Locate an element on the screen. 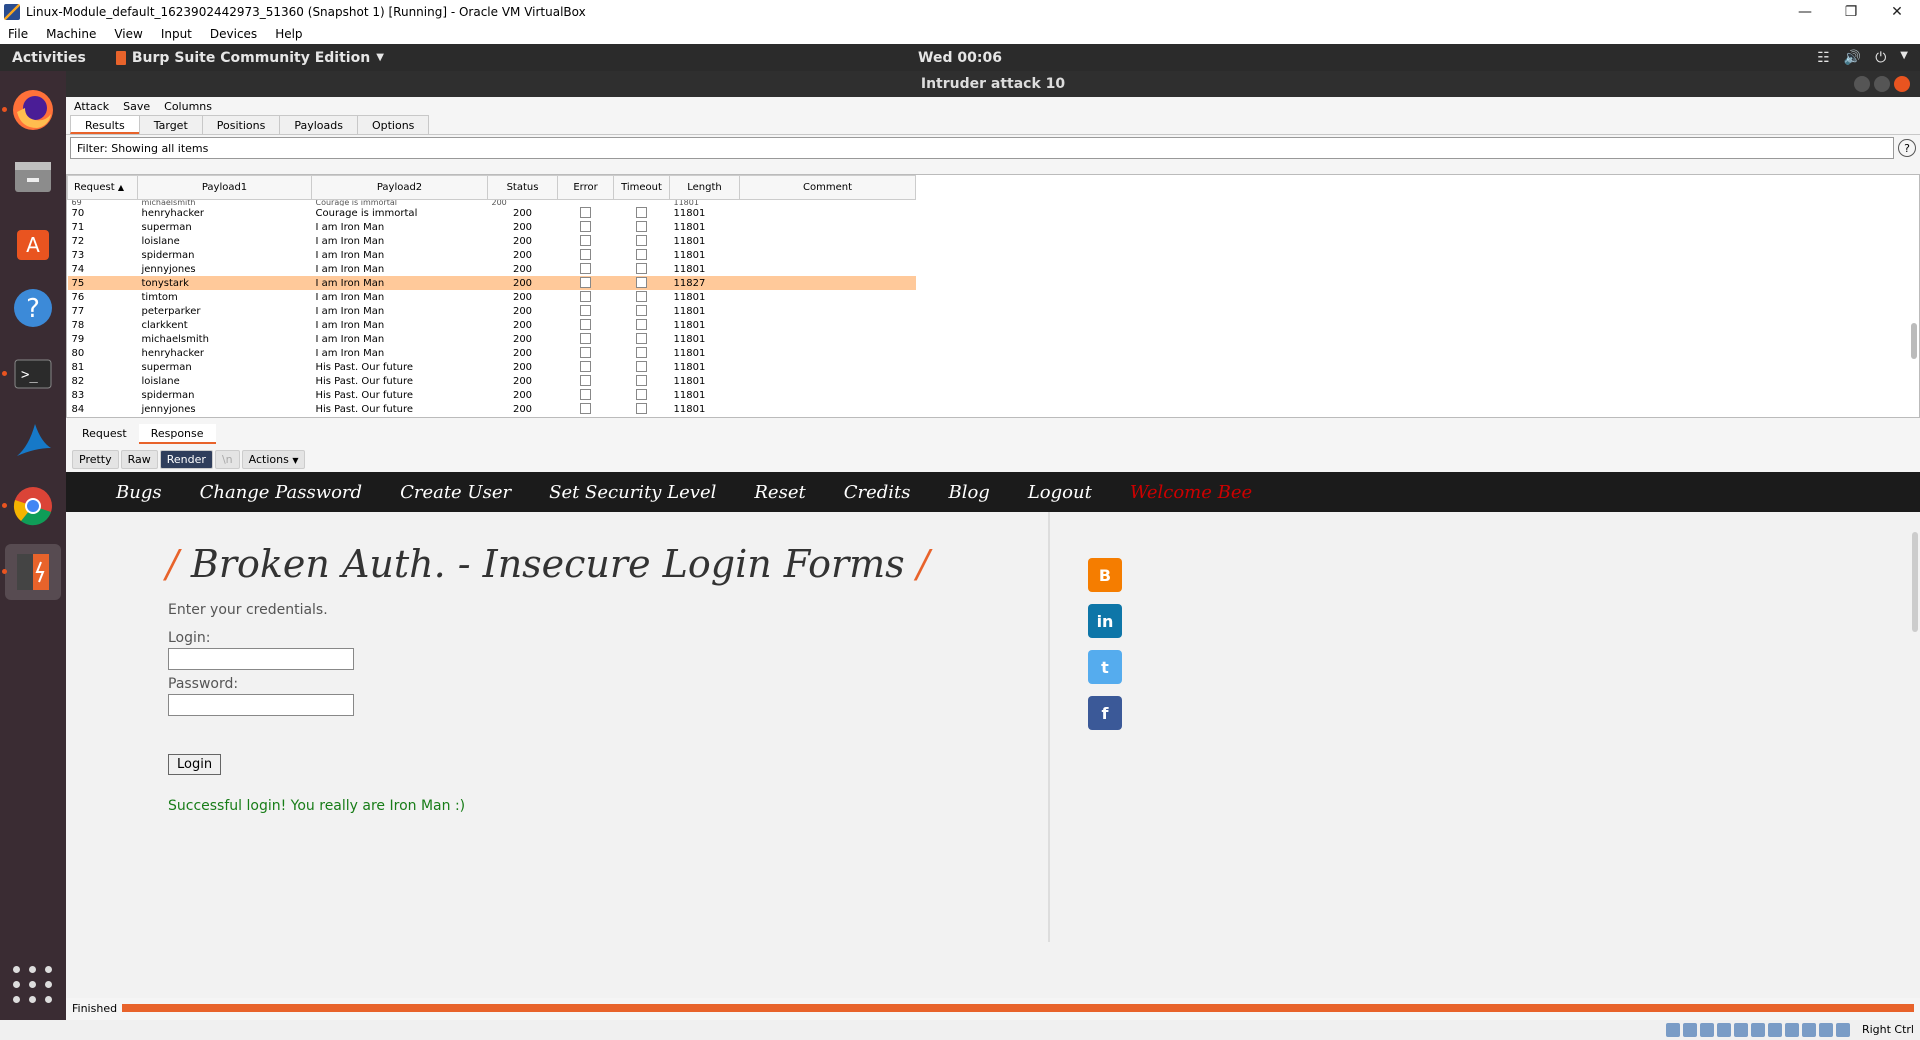 Image resolution: width=1920 pixels, height=1040 pixels. results-scrollbar is located at coordinates (1914, 341).